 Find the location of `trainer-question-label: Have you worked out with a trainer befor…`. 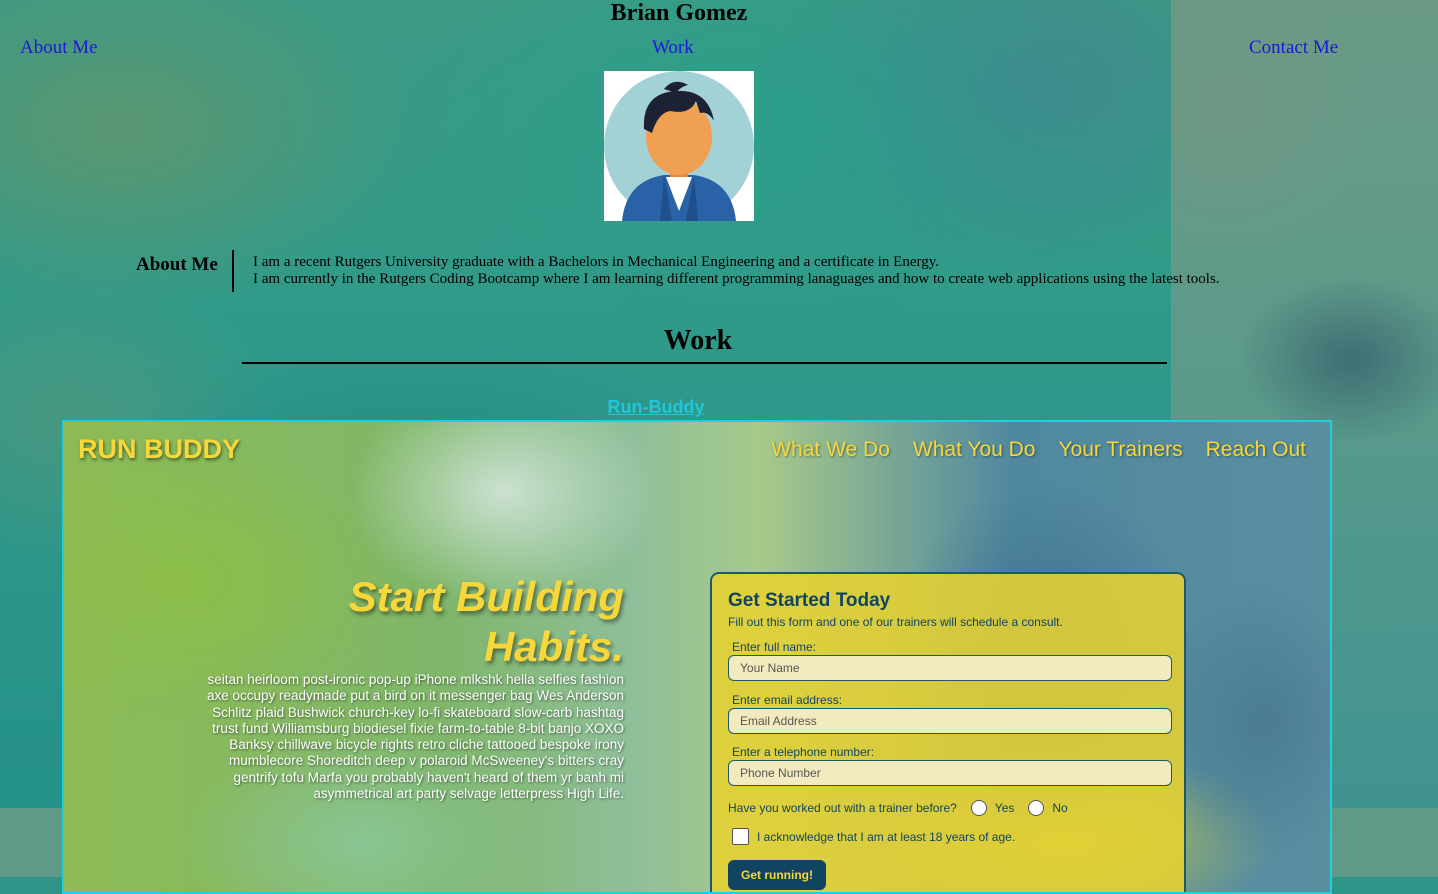

trainer-question-label: Have you worked out with a trainer befor… is located at coordinates (842, 808).